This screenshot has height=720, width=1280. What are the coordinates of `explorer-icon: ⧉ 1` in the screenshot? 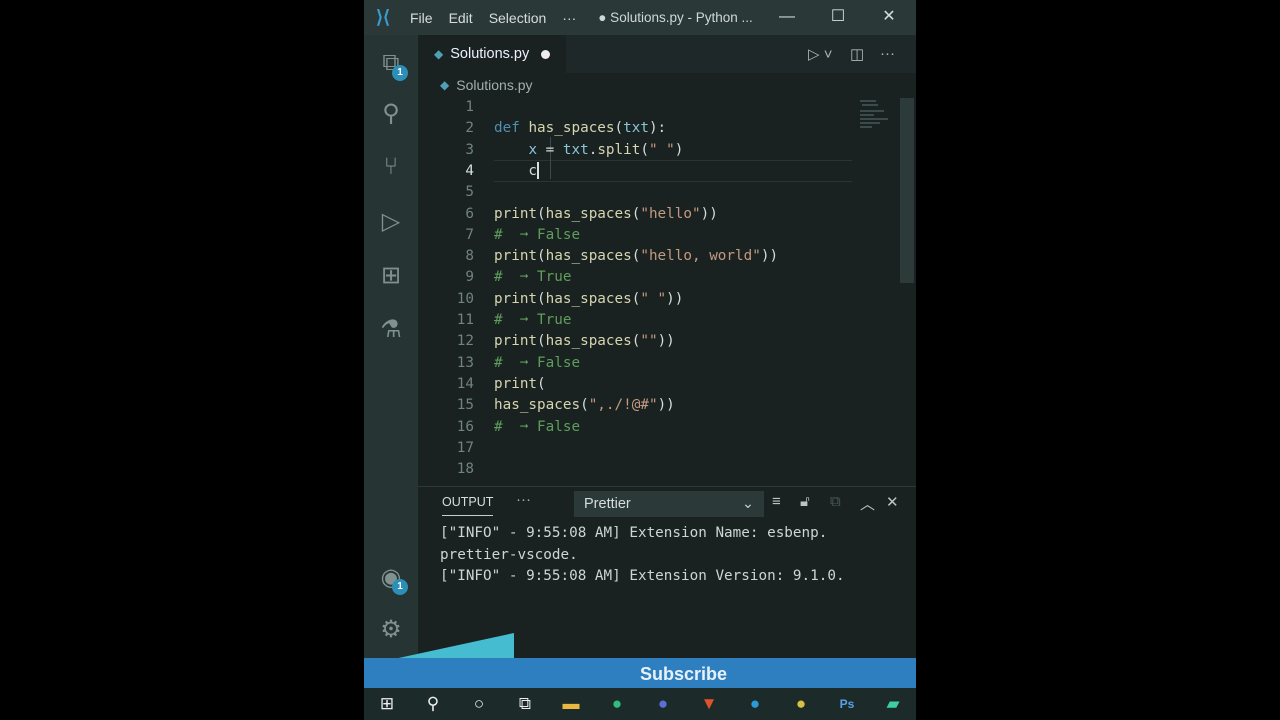 It's located at (391, 63).